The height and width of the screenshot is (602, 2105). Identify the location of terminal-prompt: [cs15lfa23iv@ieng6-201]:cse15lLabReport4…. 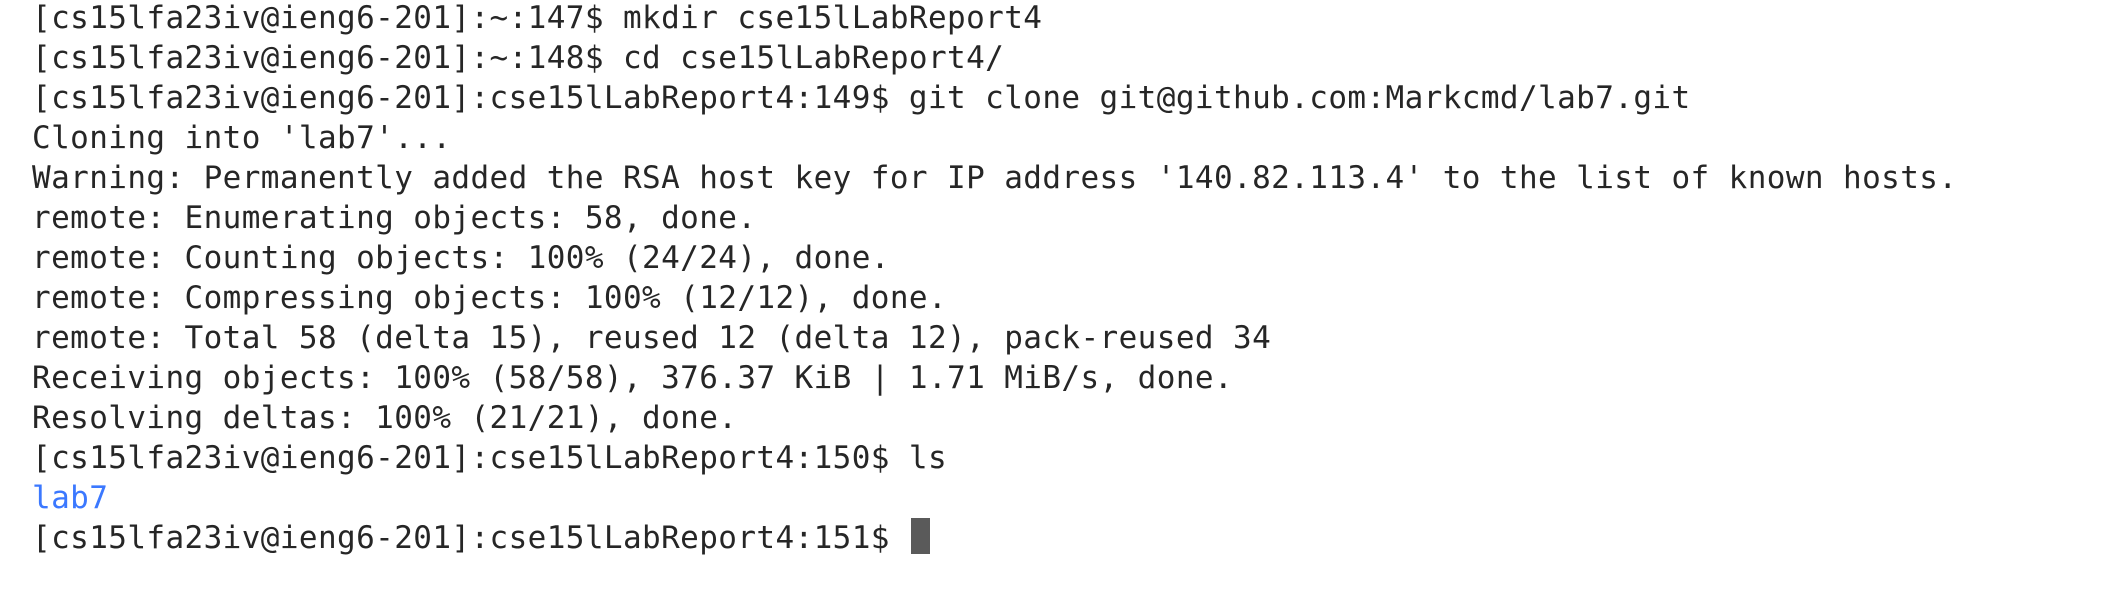
(470, 538).